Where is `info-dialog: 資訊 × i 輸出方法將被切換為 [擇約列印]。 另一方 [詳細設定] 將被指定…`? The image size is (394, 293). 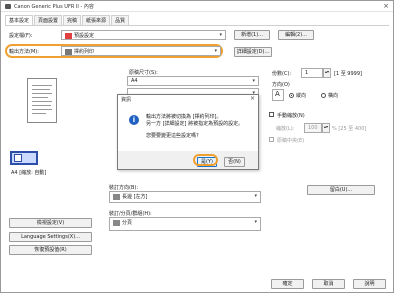 info-dialog: 資訊 × i 輸出方法將被切換為 [擇約列印]。 另一方 [詳細設定] 將被指定… is located at coordinates (188, 132).